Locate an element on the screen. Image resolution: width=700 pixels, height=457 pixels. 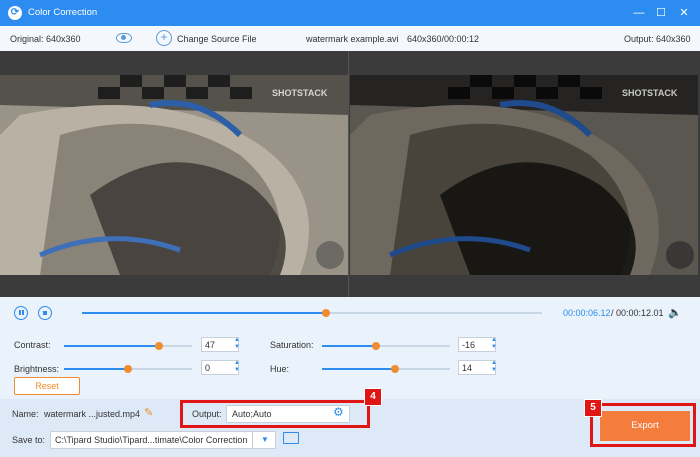
contrast-label: Contrast: is located at coordinates (32, 345).